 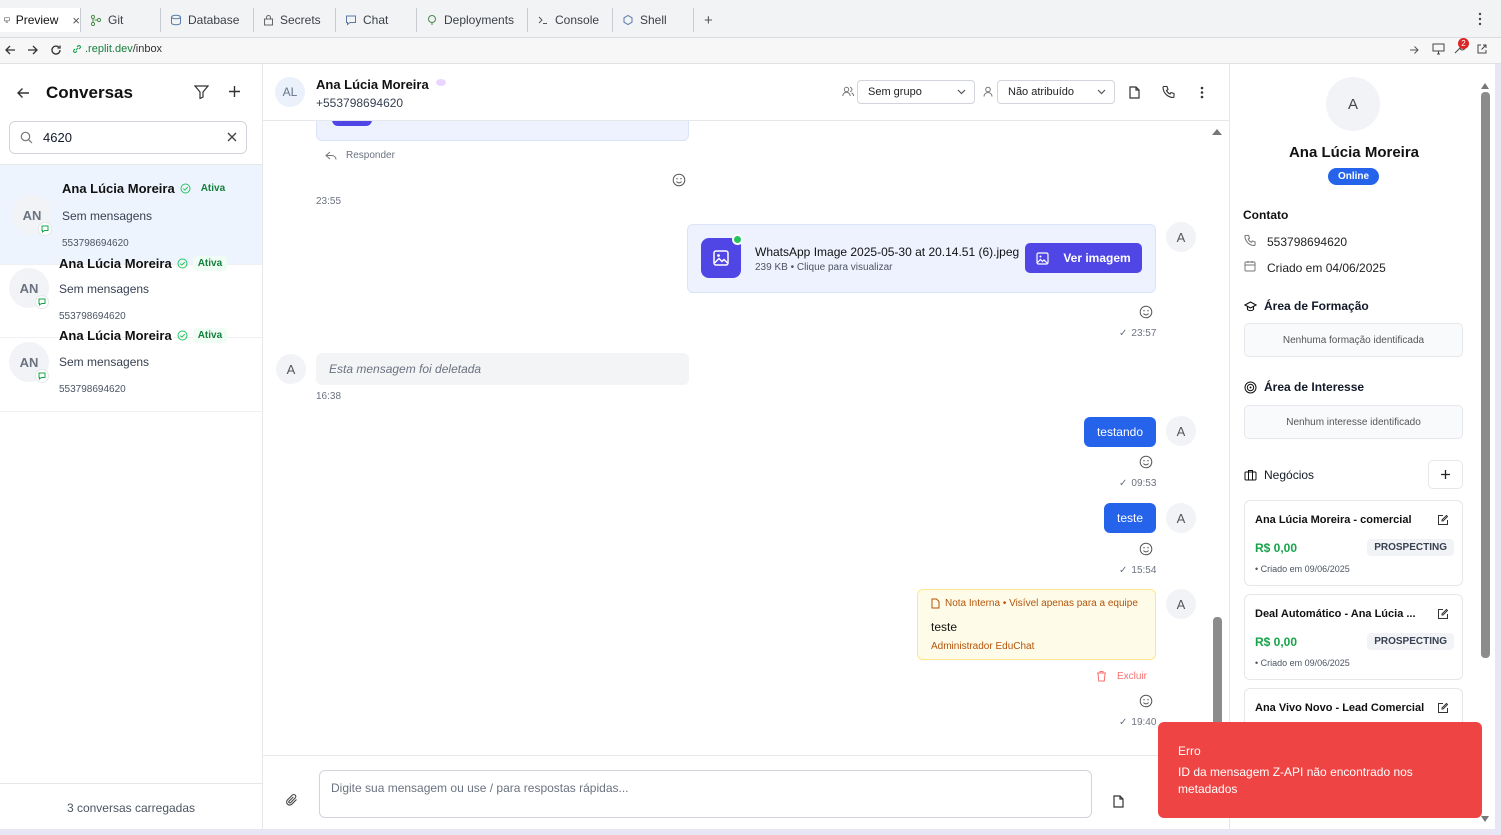 What do you see at coordinates (40, 20) in the screenshot?
I see `tab-preview: Preview ×` at bounding box center [40, 20].